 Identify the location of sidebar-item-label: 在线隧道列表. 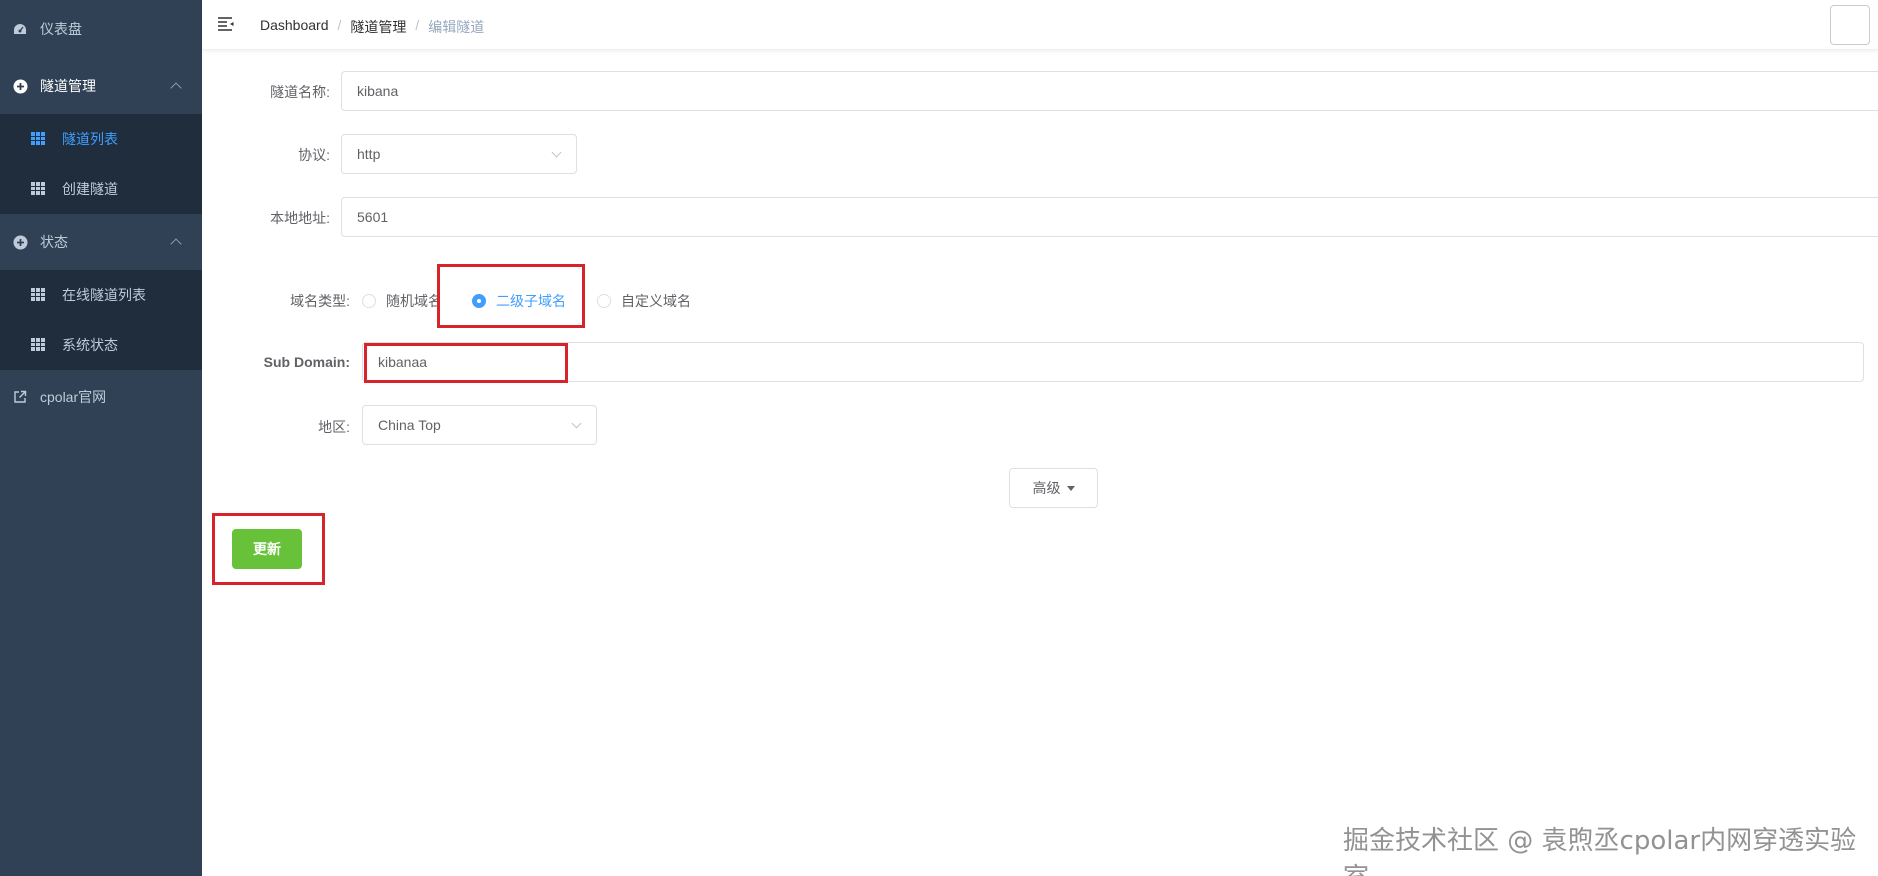
(104, 295).